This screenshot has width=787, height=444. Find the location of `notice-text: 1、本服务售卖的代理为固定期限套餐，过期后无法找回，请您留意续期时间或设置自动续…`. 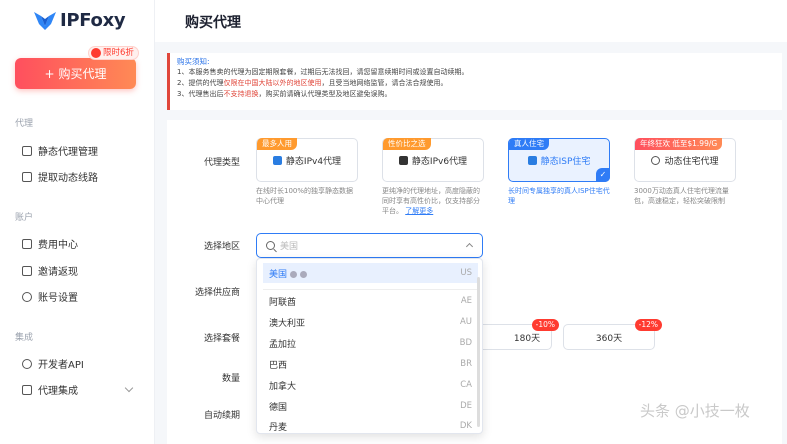

notice-text: 1、本服务售卖的代理为固定期限套餐，过期后无法找回，请您留意续期时间或设置自动续… is located at coordinates (323, 72).